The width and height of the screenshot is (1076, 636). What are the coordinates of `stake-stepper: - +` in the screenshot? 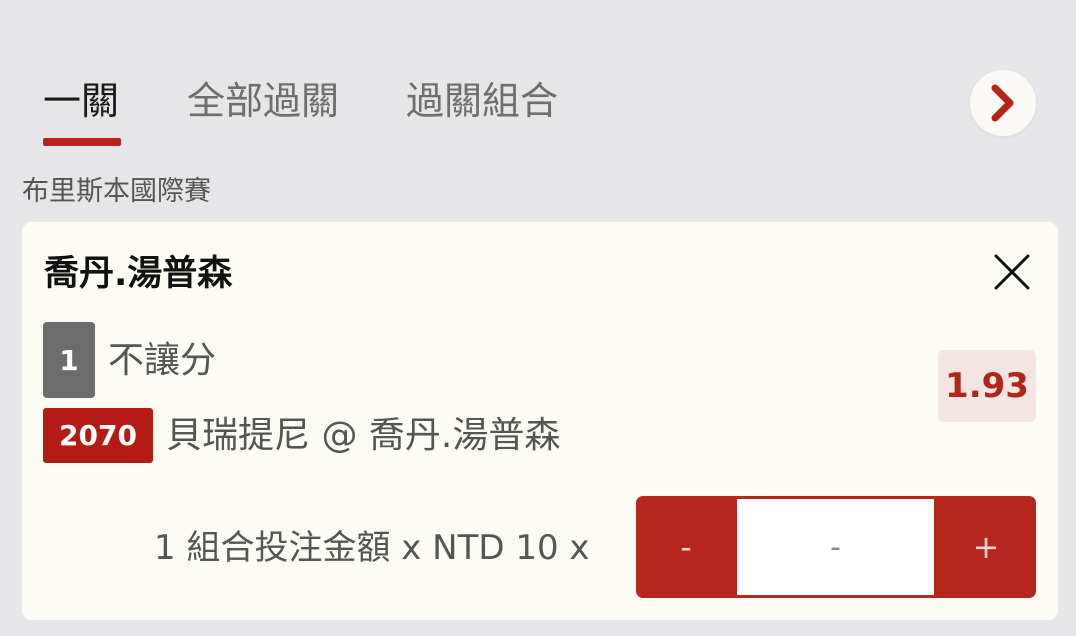 It's located at (836, 547).